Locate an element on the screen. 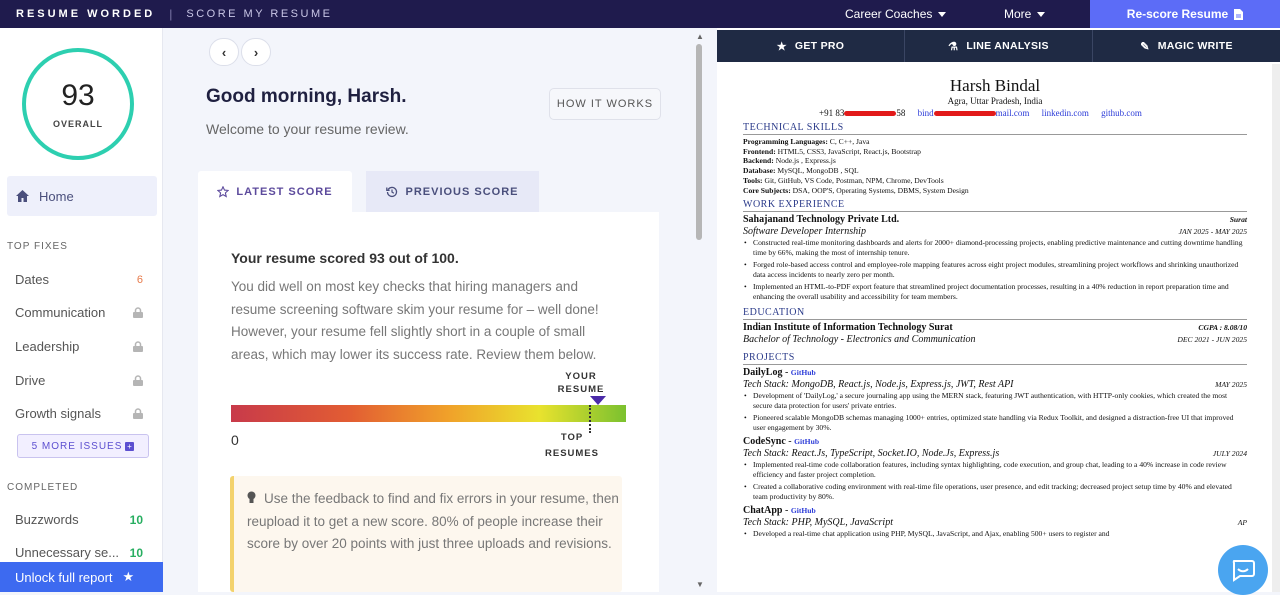 Image resolution: width=1280 pixels, height=595 pixels. rescore-button: Re-score Resume is located at coordinates (1185, 14).